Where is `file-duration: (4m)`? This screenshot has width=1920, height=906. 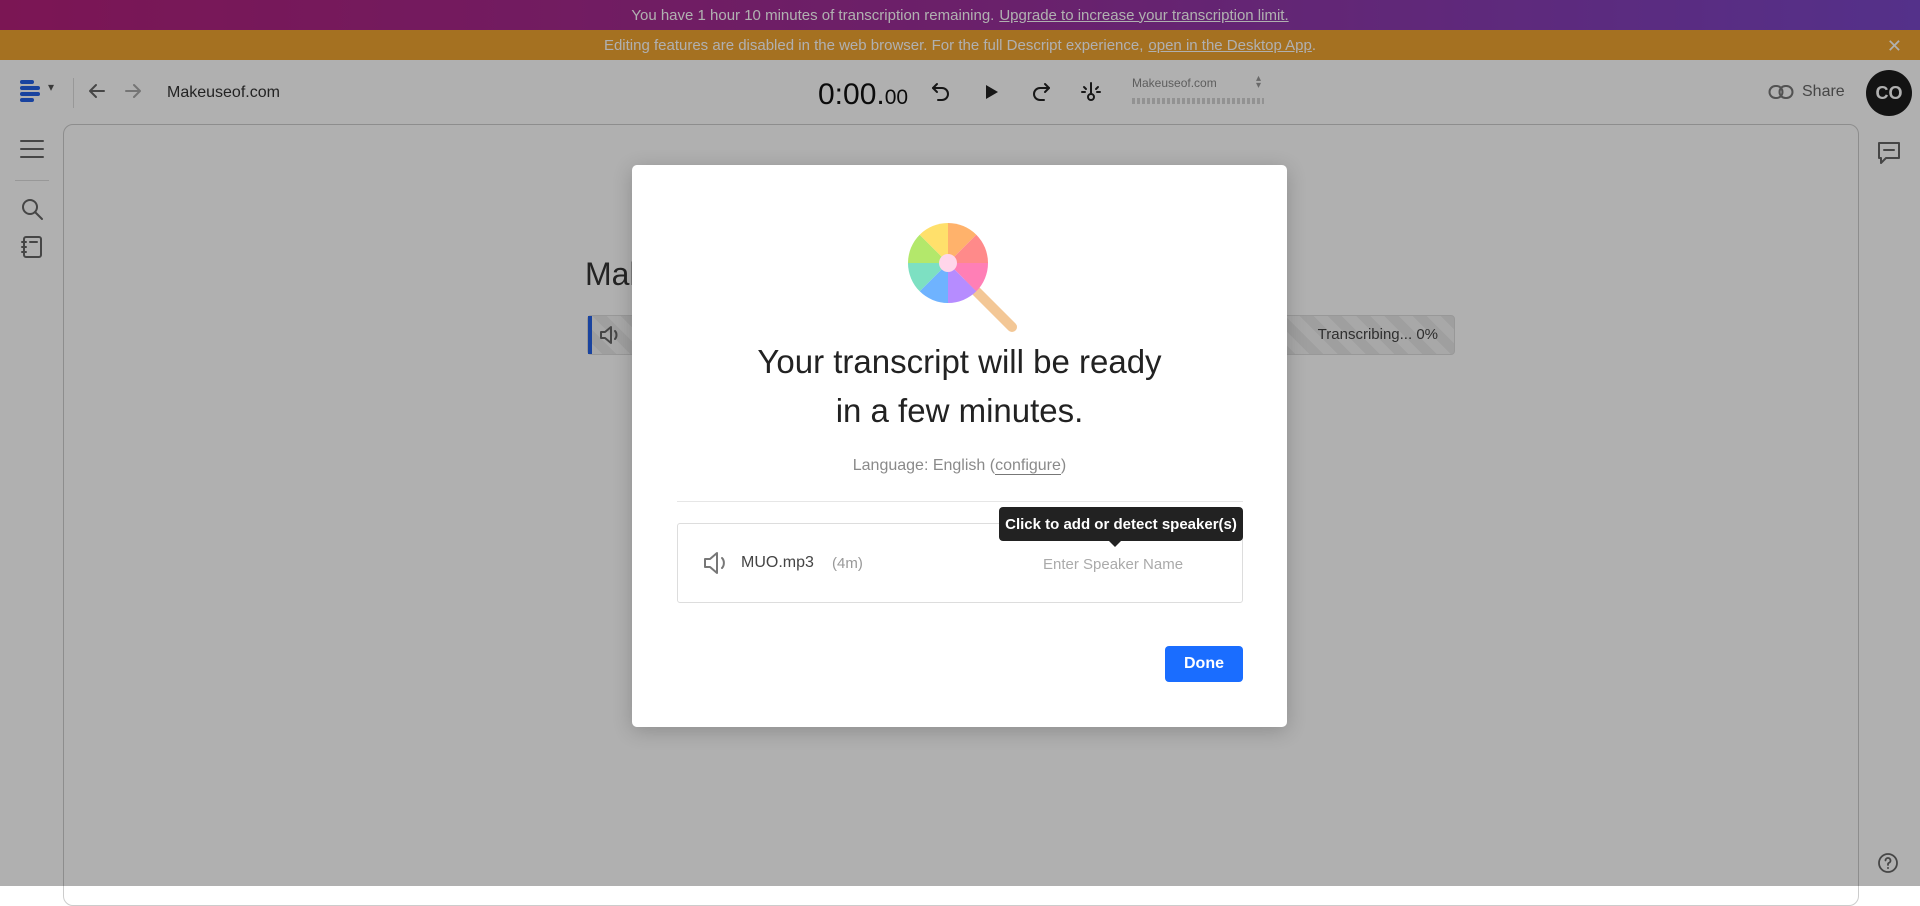
file-duration: (4m) is located at coordinates (847, 563).